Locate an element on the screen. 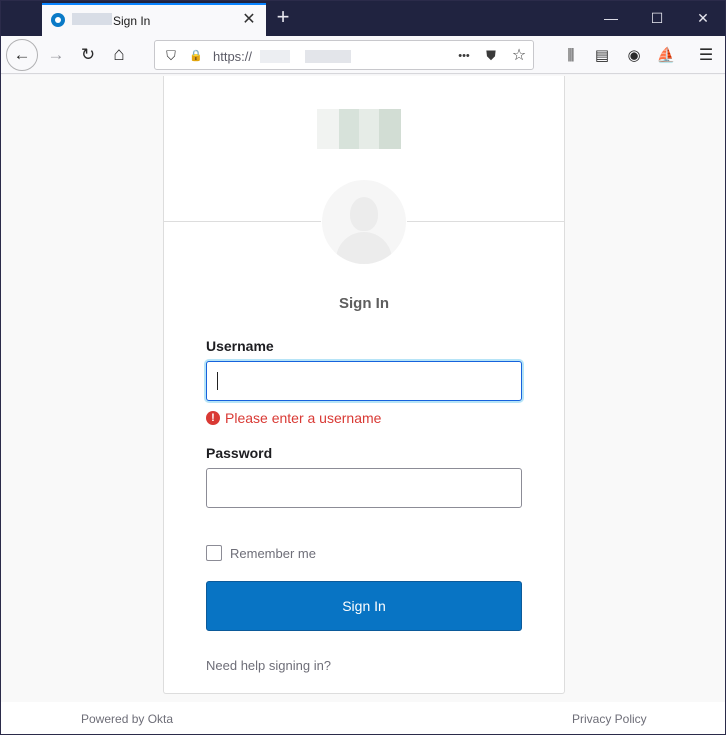  username-input is located at coordinates (364, 381).